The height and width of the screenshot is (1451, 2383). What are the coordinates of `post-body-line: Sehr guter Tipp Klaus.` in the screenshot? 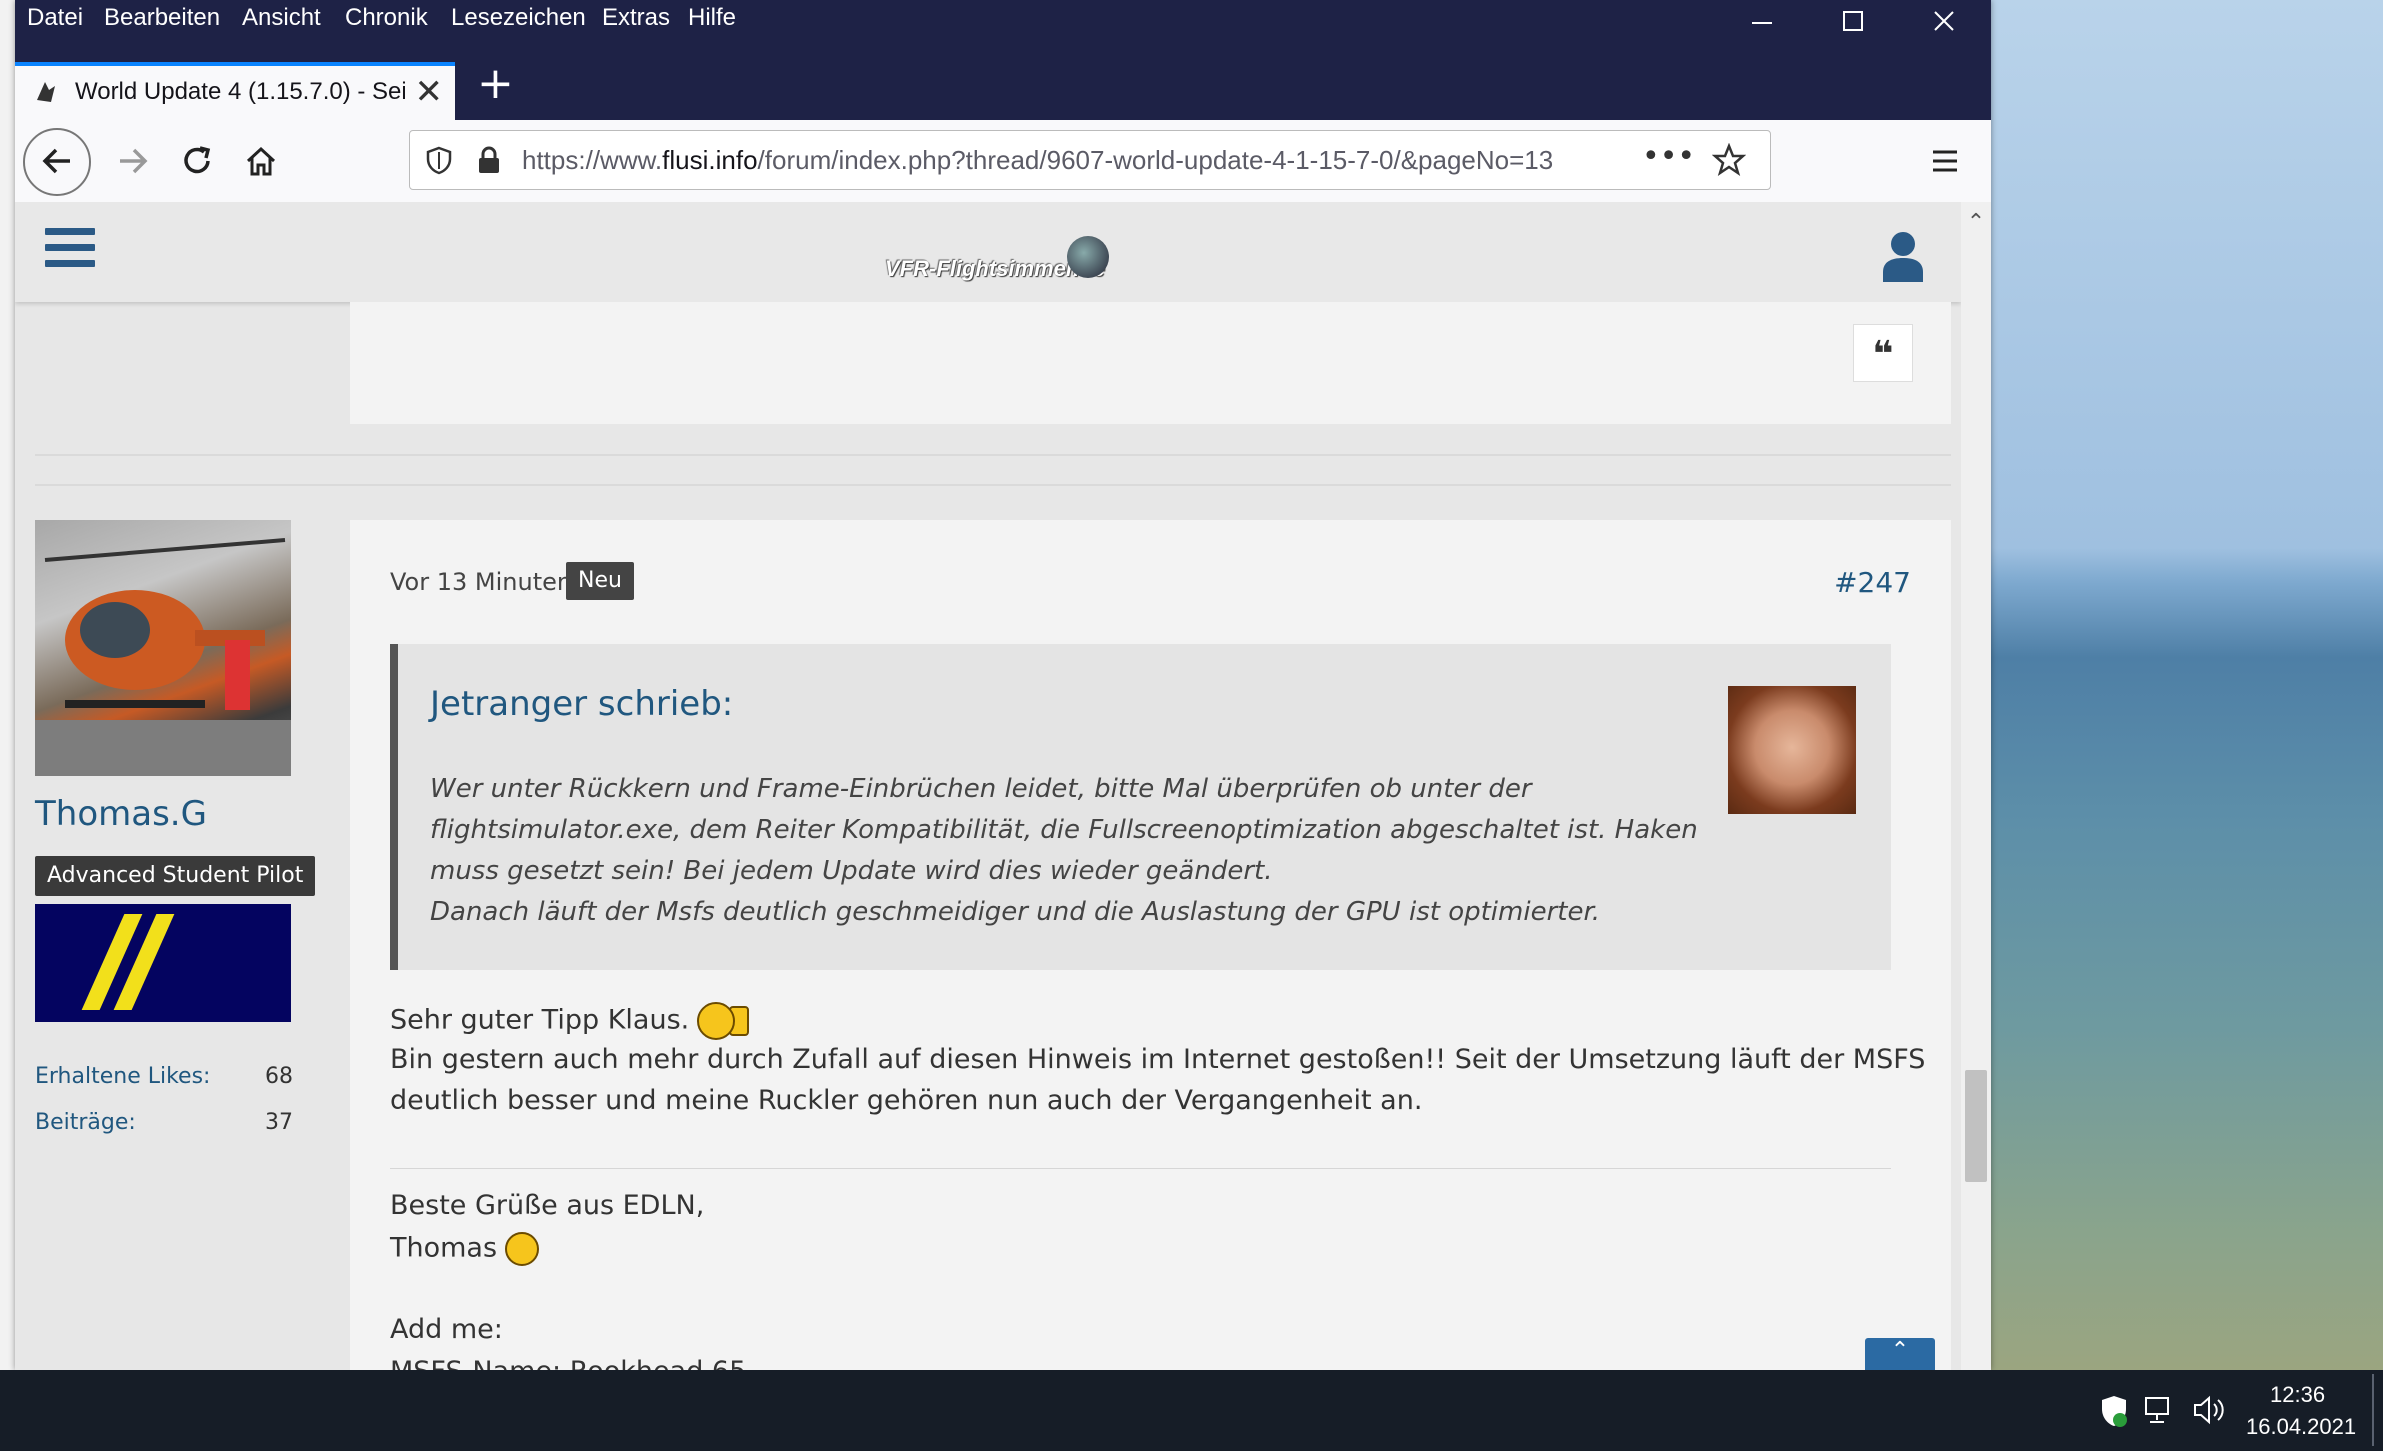 It's located at (570, 1021).